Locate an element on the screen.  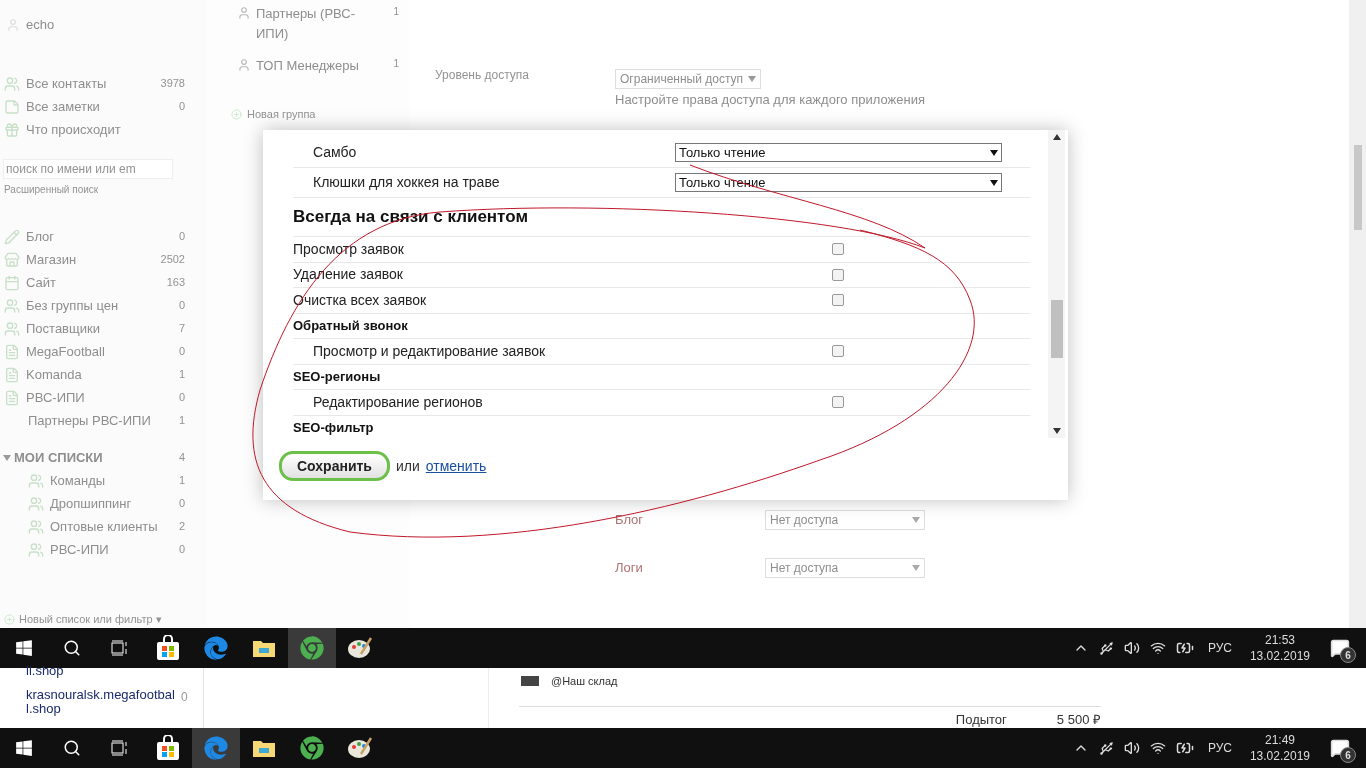
group-heading: SEO-фильтр is located at coordinates (333, 428).